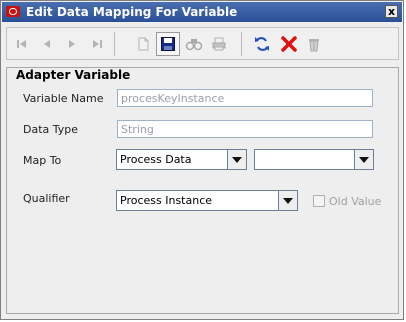 The height and width of the screenshot is (322, 406). I want to click on variable-name-field: procesKeyInstance, so click(245, 98).